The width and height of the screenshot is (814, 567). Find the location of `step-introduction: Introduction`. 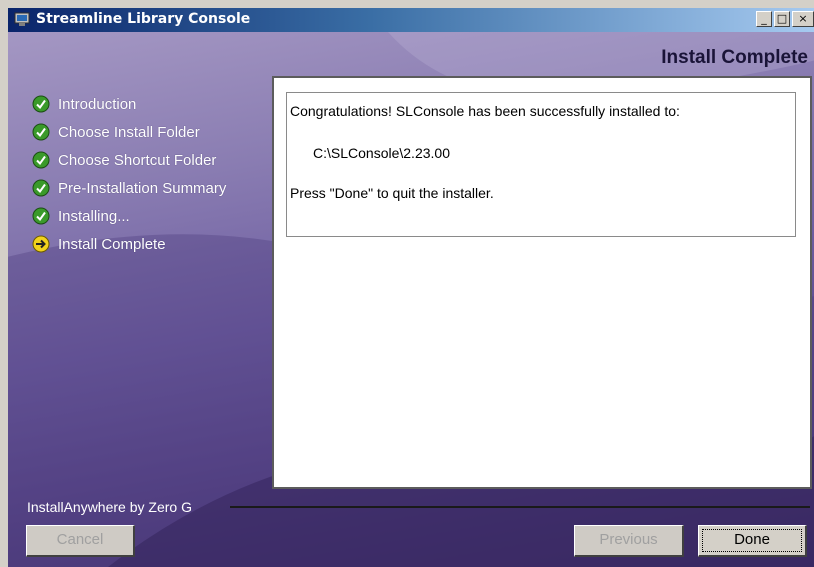

step-introduction: Introduction is located at coordinates (129, 104).